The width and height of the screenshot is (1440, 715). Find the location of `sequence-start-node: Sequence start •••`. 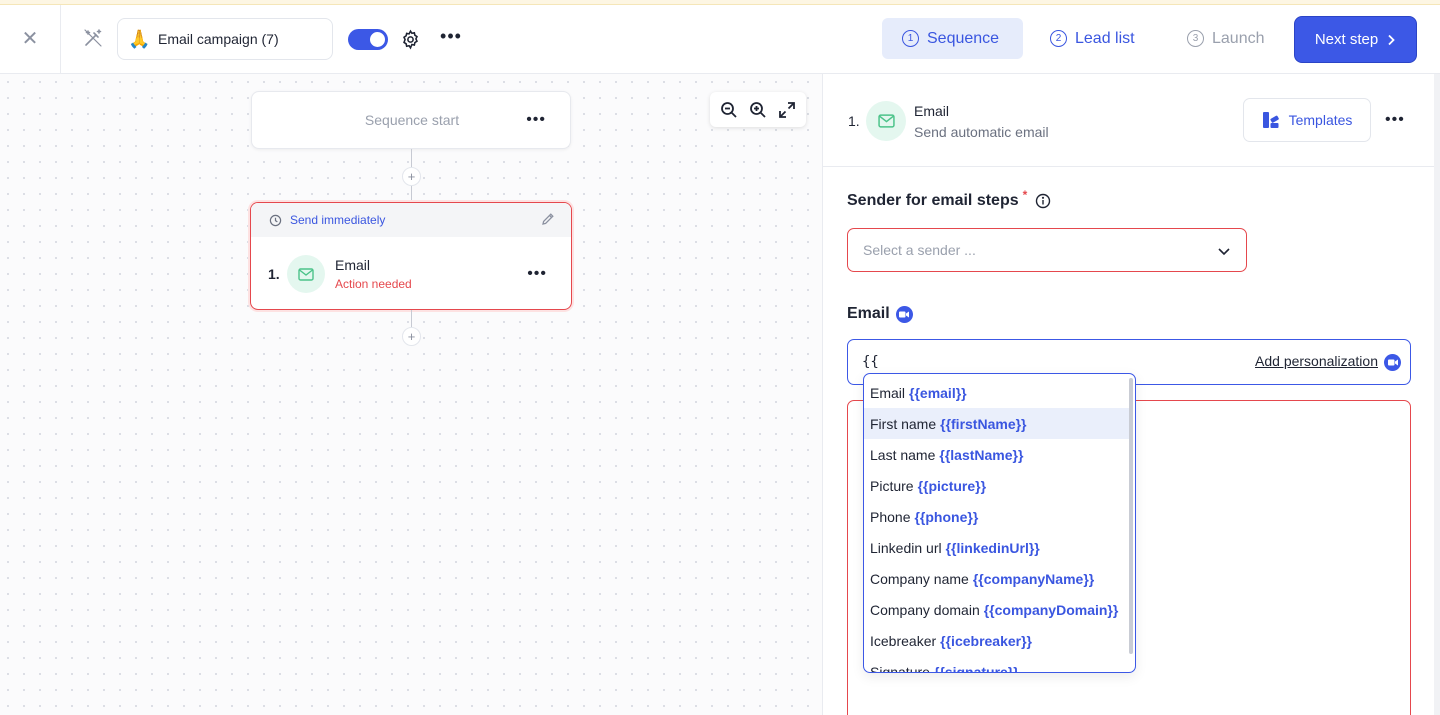

sequence-start-node: Sequence start ••• is located at coordinates (411, 120).